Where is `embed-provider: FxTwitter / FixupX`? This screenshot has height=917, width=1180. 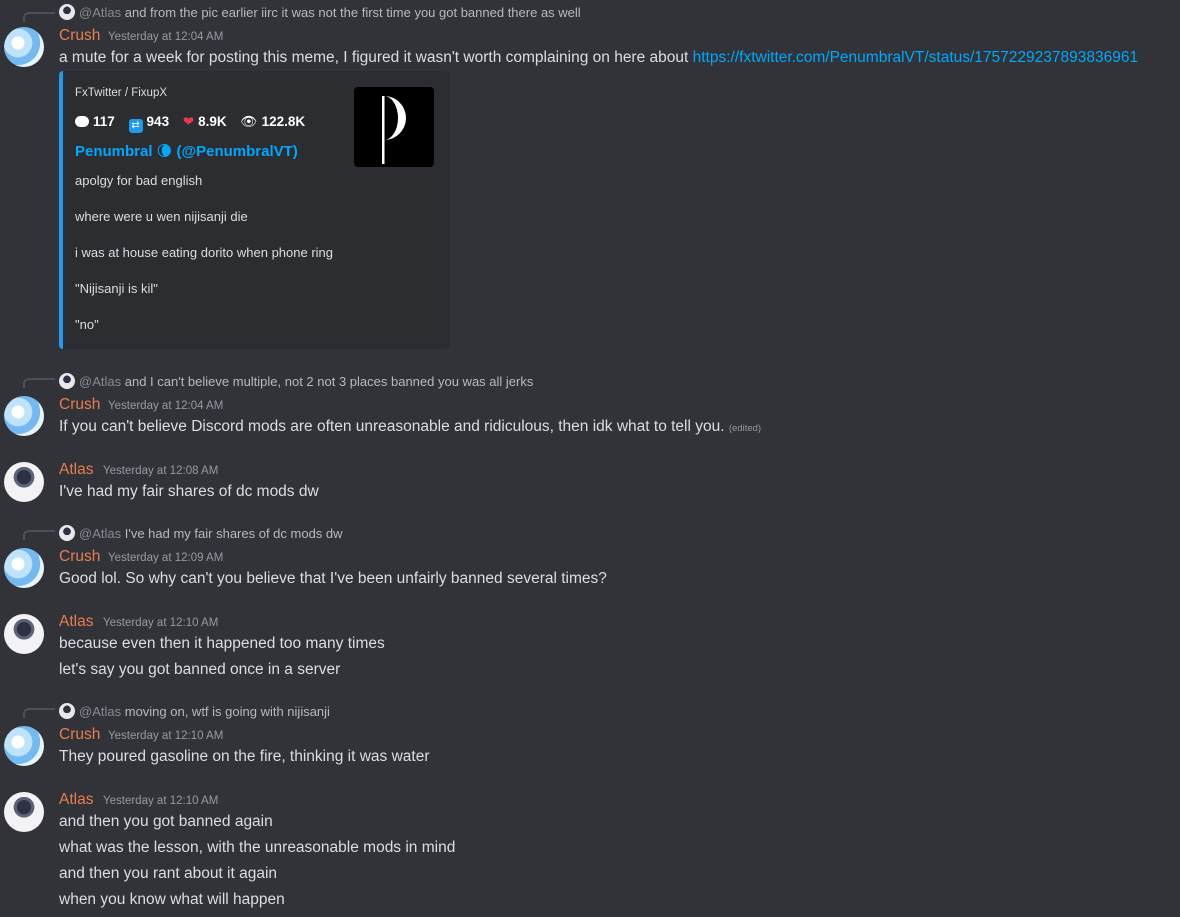
embed-provider: FxTwitter / FixupX is located at coordinates (121, 93).